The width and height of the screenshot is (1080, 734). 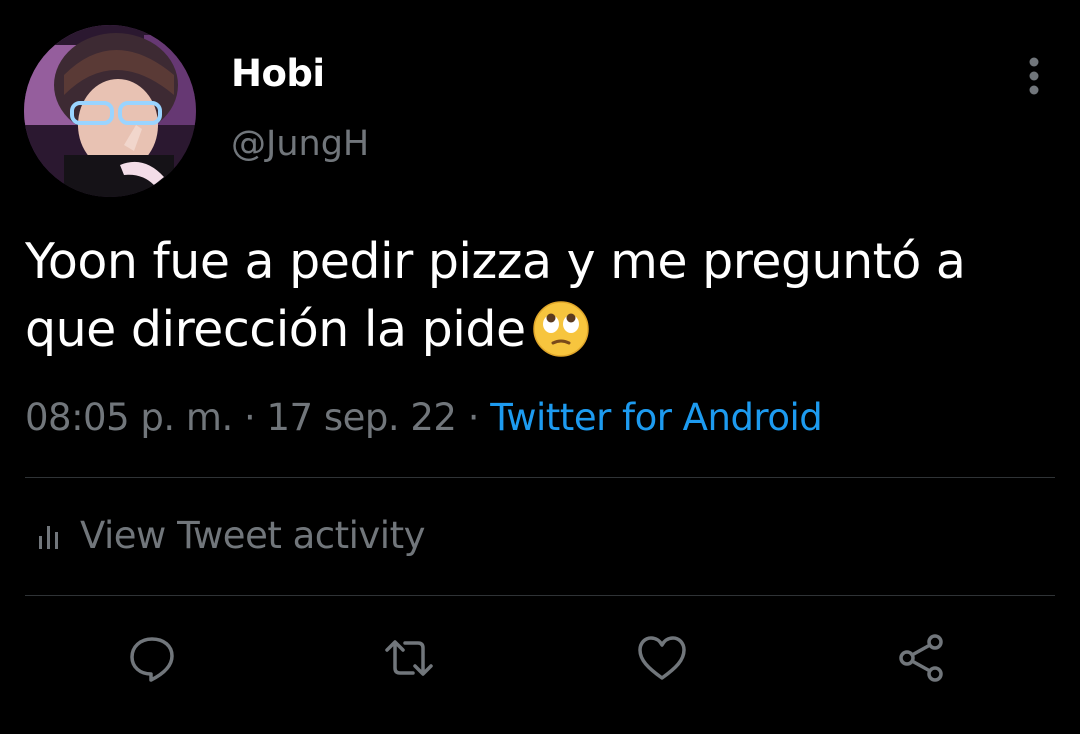 I want to click on avatar-image, so click(x=110, y=111).